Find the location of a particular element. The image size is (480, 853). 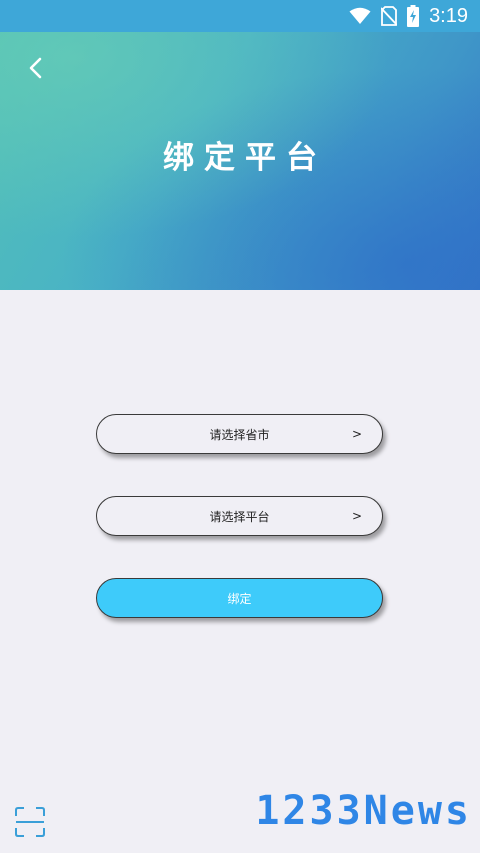

province-select: 请选择省市 > is located at coordinates (239, 434).